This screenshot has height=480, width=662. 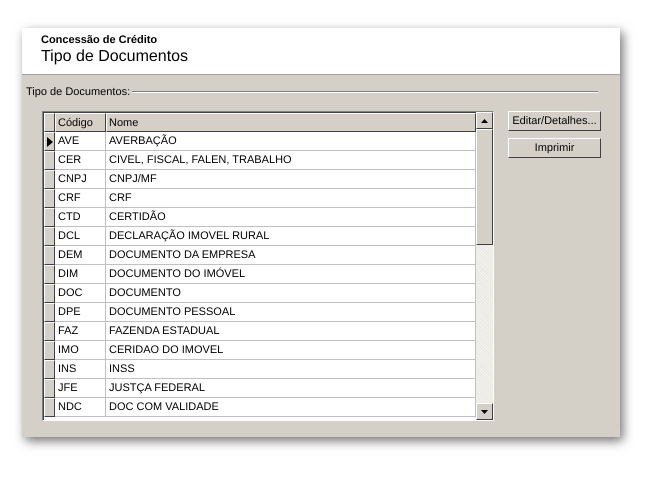 I want to click on down-arrow-icon, so click(x=484, y=412).